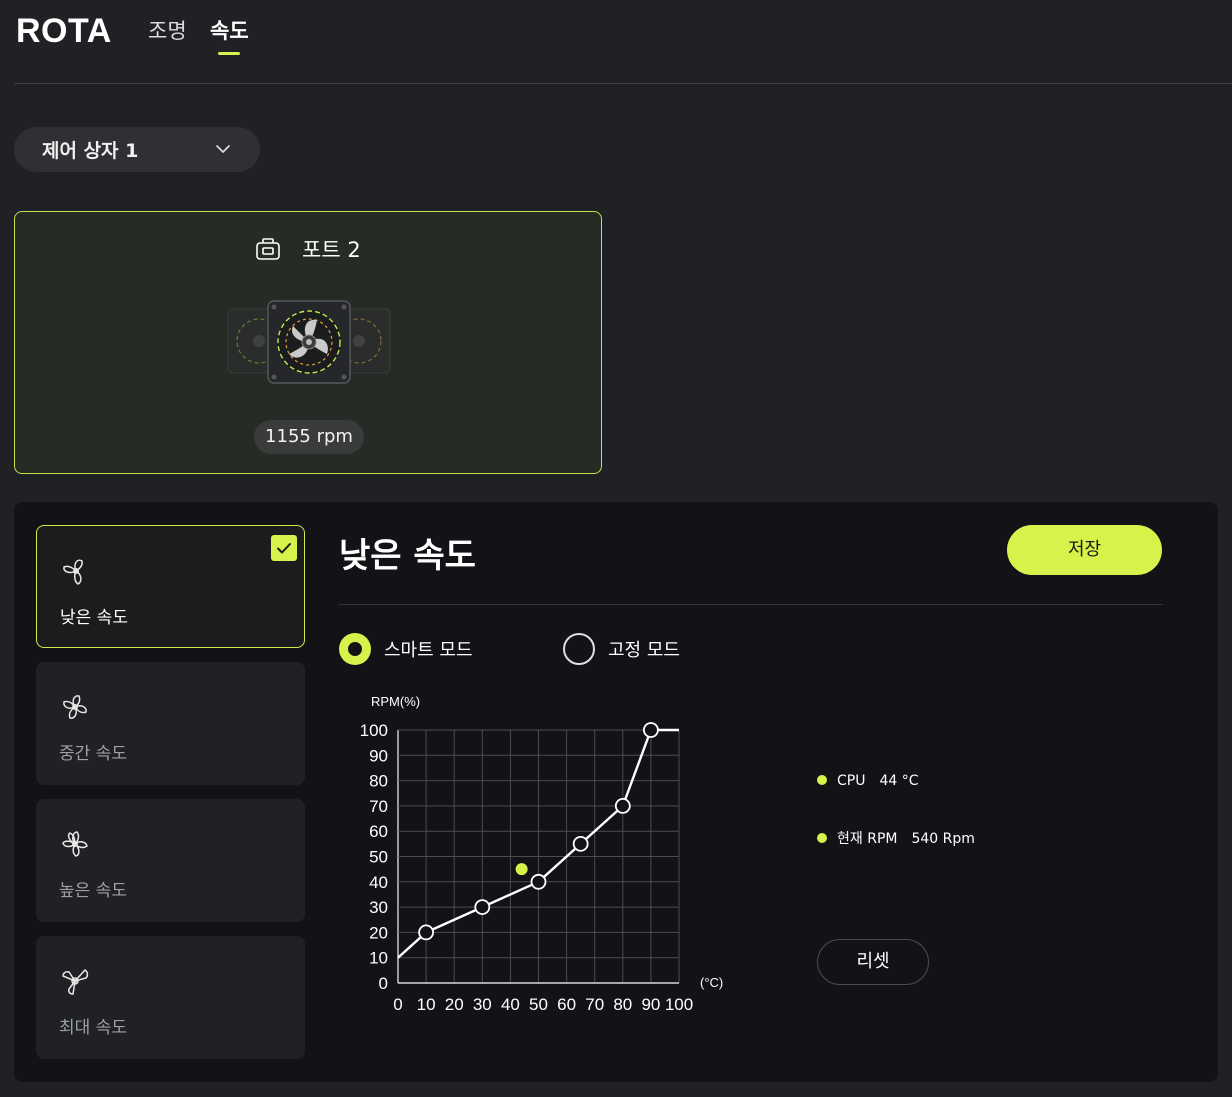  Describe the element at coordinates (167, 30) in the screenshot. I see `tab-lighting: 조명` at that location.